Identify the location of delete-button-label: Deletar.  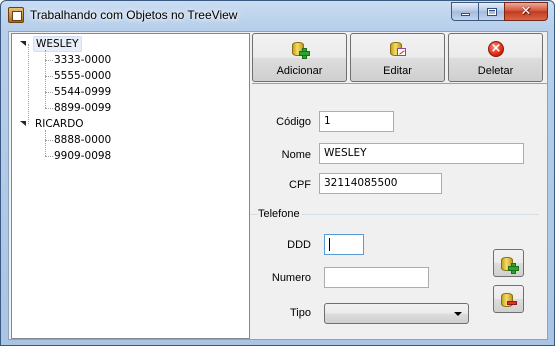
(495, 71).